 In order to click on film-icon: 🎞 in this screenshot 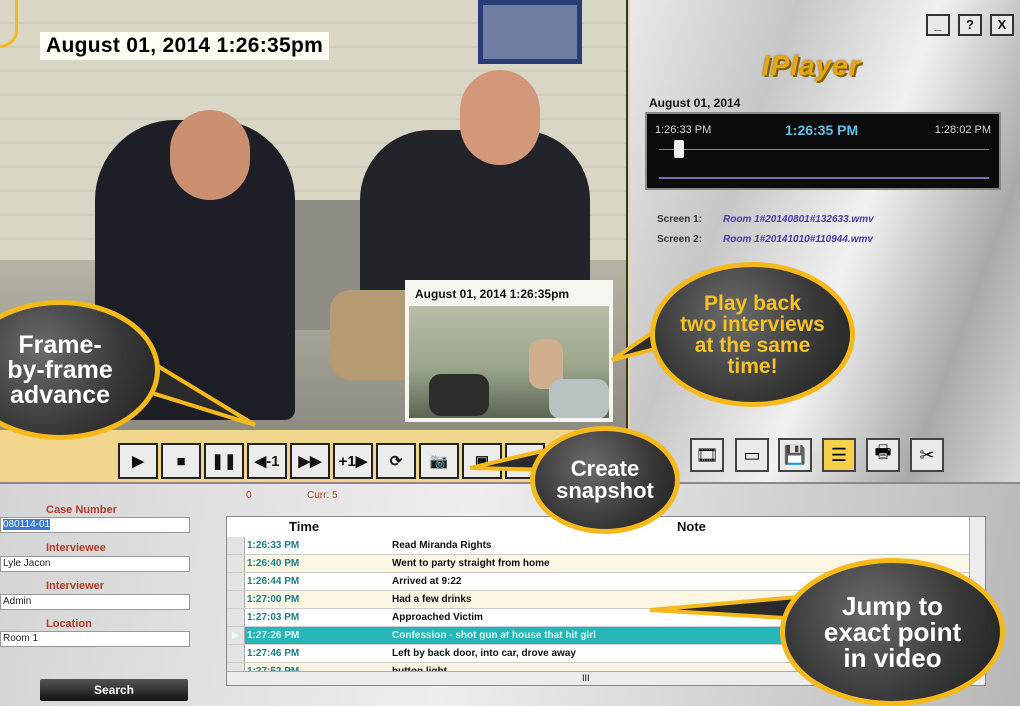, I will do `click(707, 455)`.